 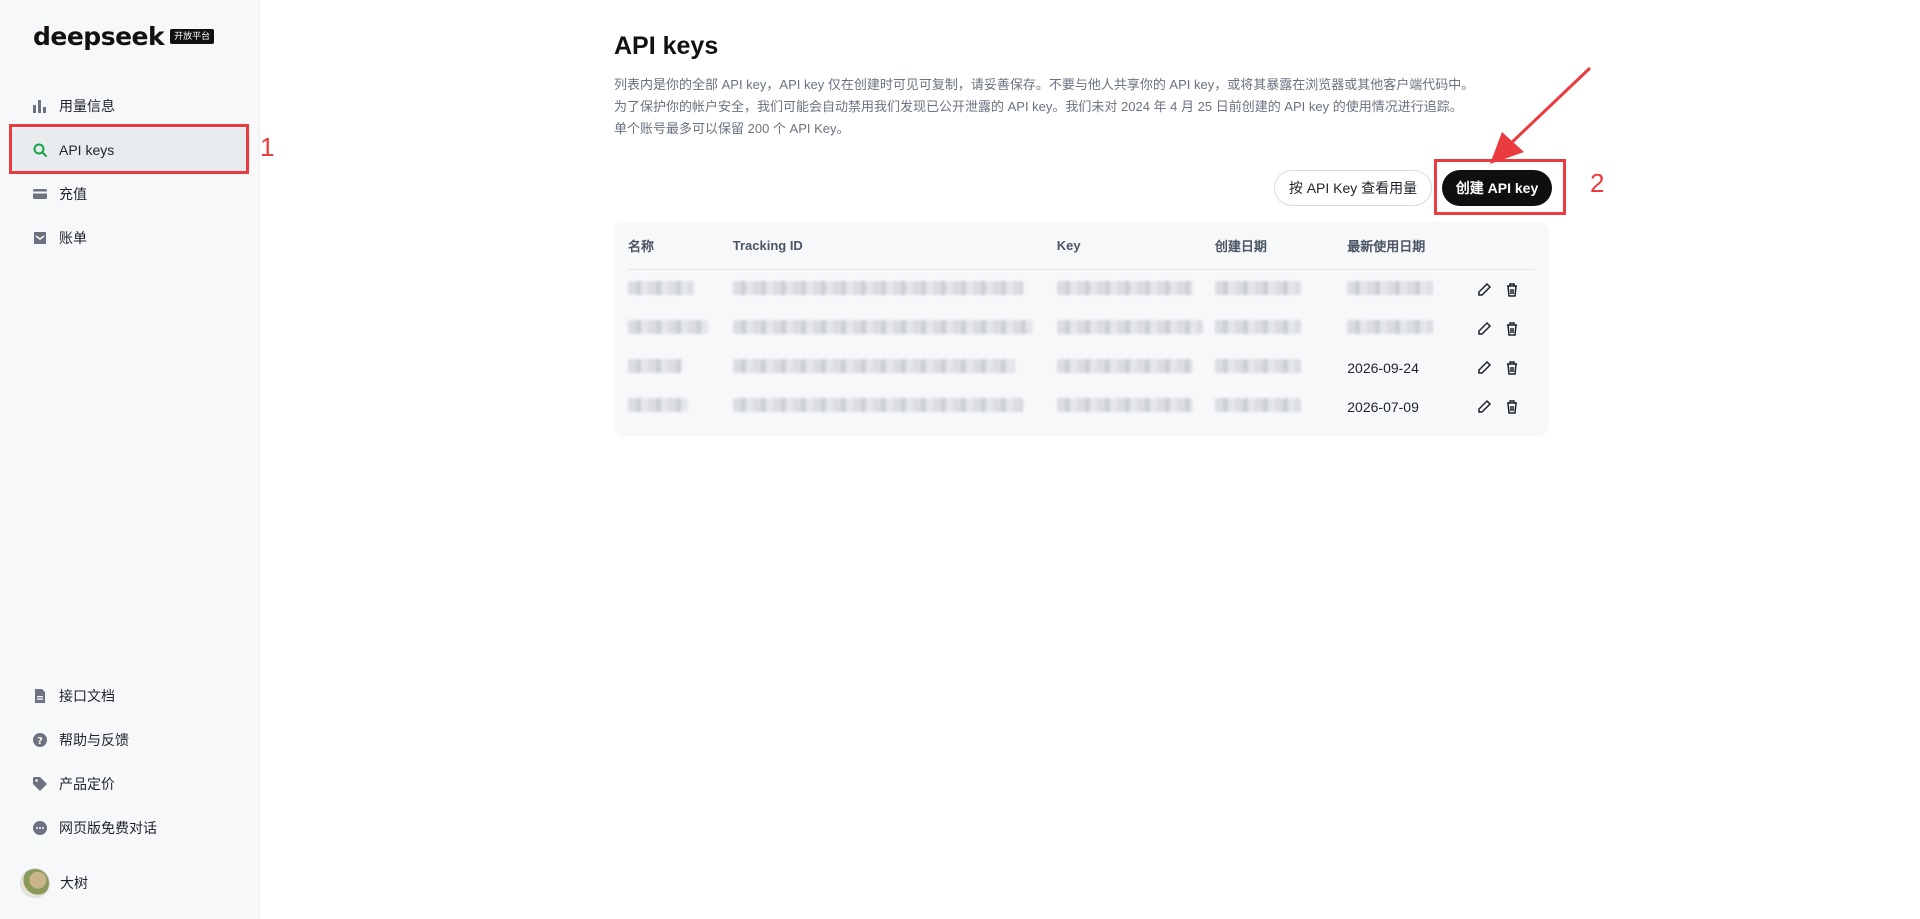 What do you see at coordinates (87, 696) in the screenshot?
I see `sidebar-item-label: 接口文档` at bounding box center [87, 696].